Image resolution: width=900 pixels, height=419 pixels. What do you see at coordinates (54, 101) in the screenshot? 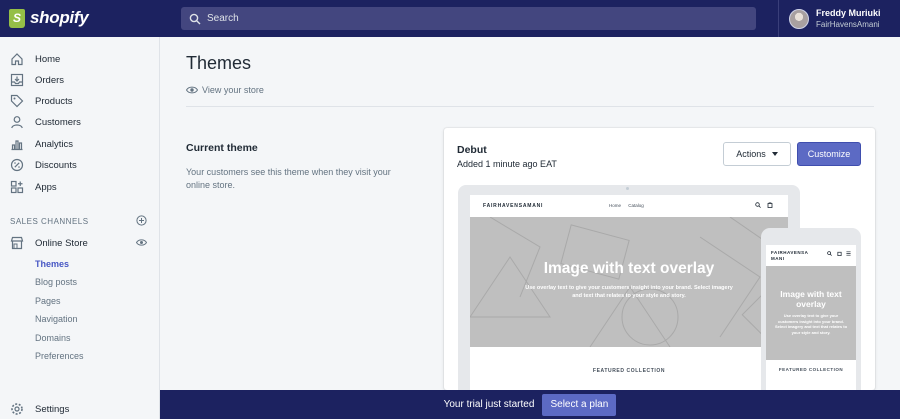
I see `sidebar-item-label: Products` at bounding box center [54, 101].